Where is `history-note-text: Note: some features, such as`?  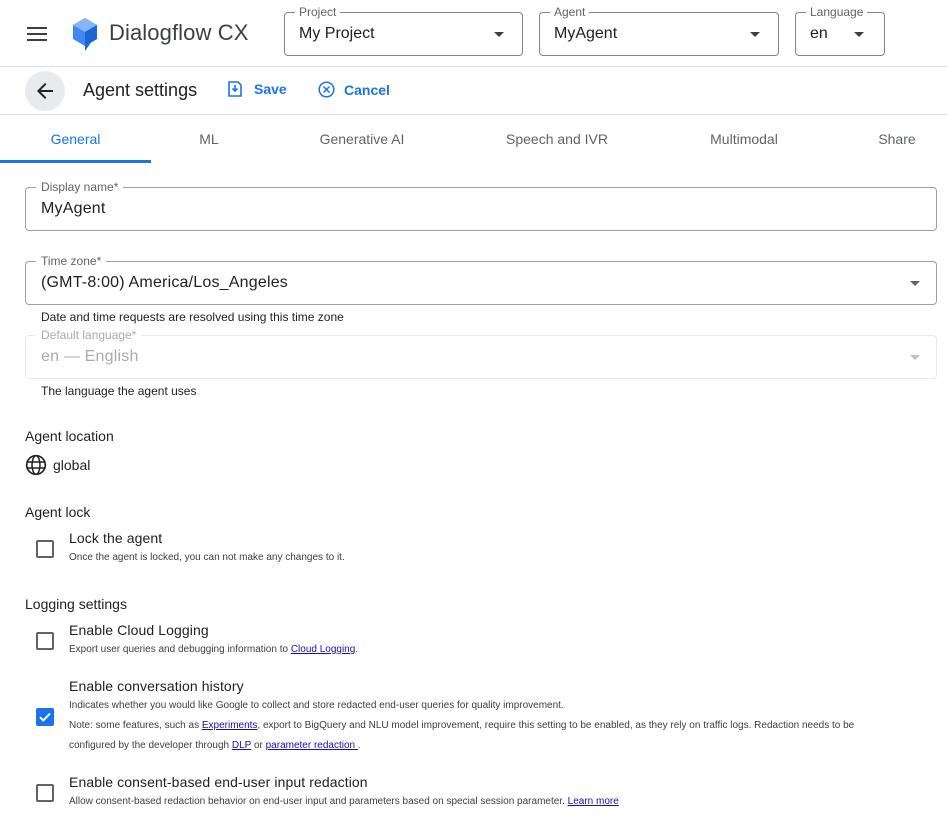 history-note-text: Note: some features, such as is located at coordinates (135, 725).